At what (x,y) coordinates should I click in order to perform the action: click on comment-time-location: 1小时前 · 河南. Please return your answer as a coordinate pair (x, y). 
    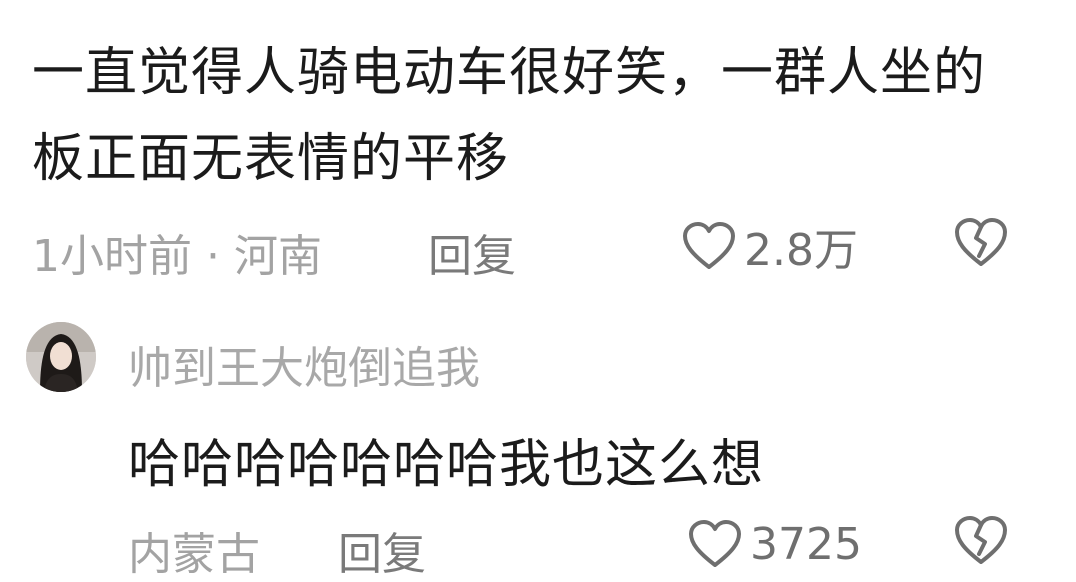
    Looking at the image, I should click on (177, 256).